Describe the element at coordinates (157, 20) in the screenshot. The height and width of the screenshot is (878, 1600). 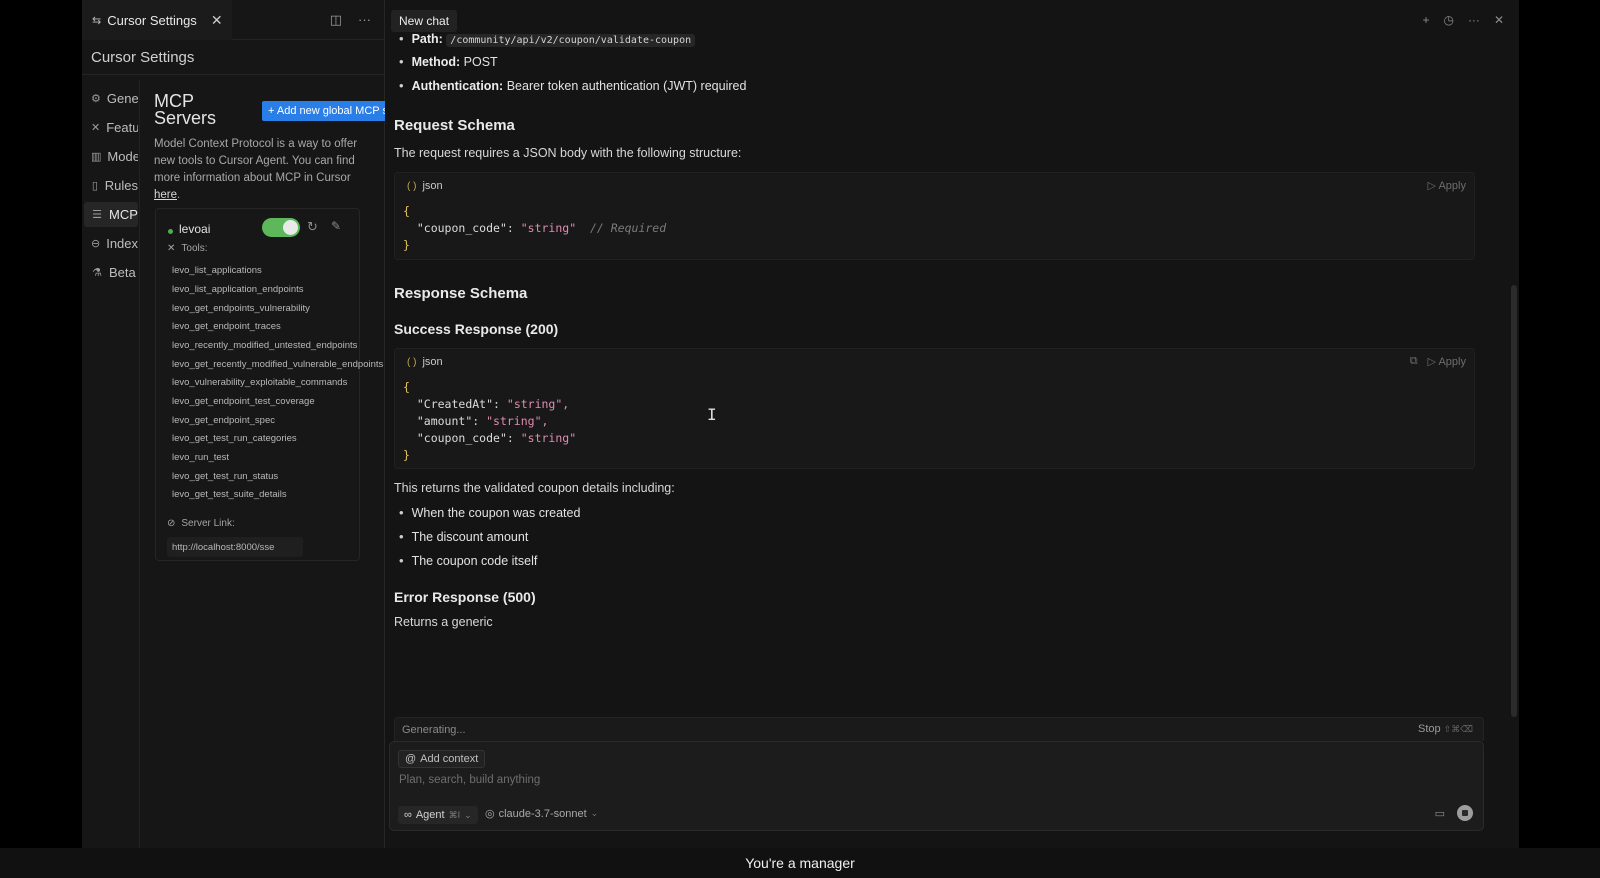
I see `tab-cursor-settings: ⇆ Cursor Settings ✕` at that location.